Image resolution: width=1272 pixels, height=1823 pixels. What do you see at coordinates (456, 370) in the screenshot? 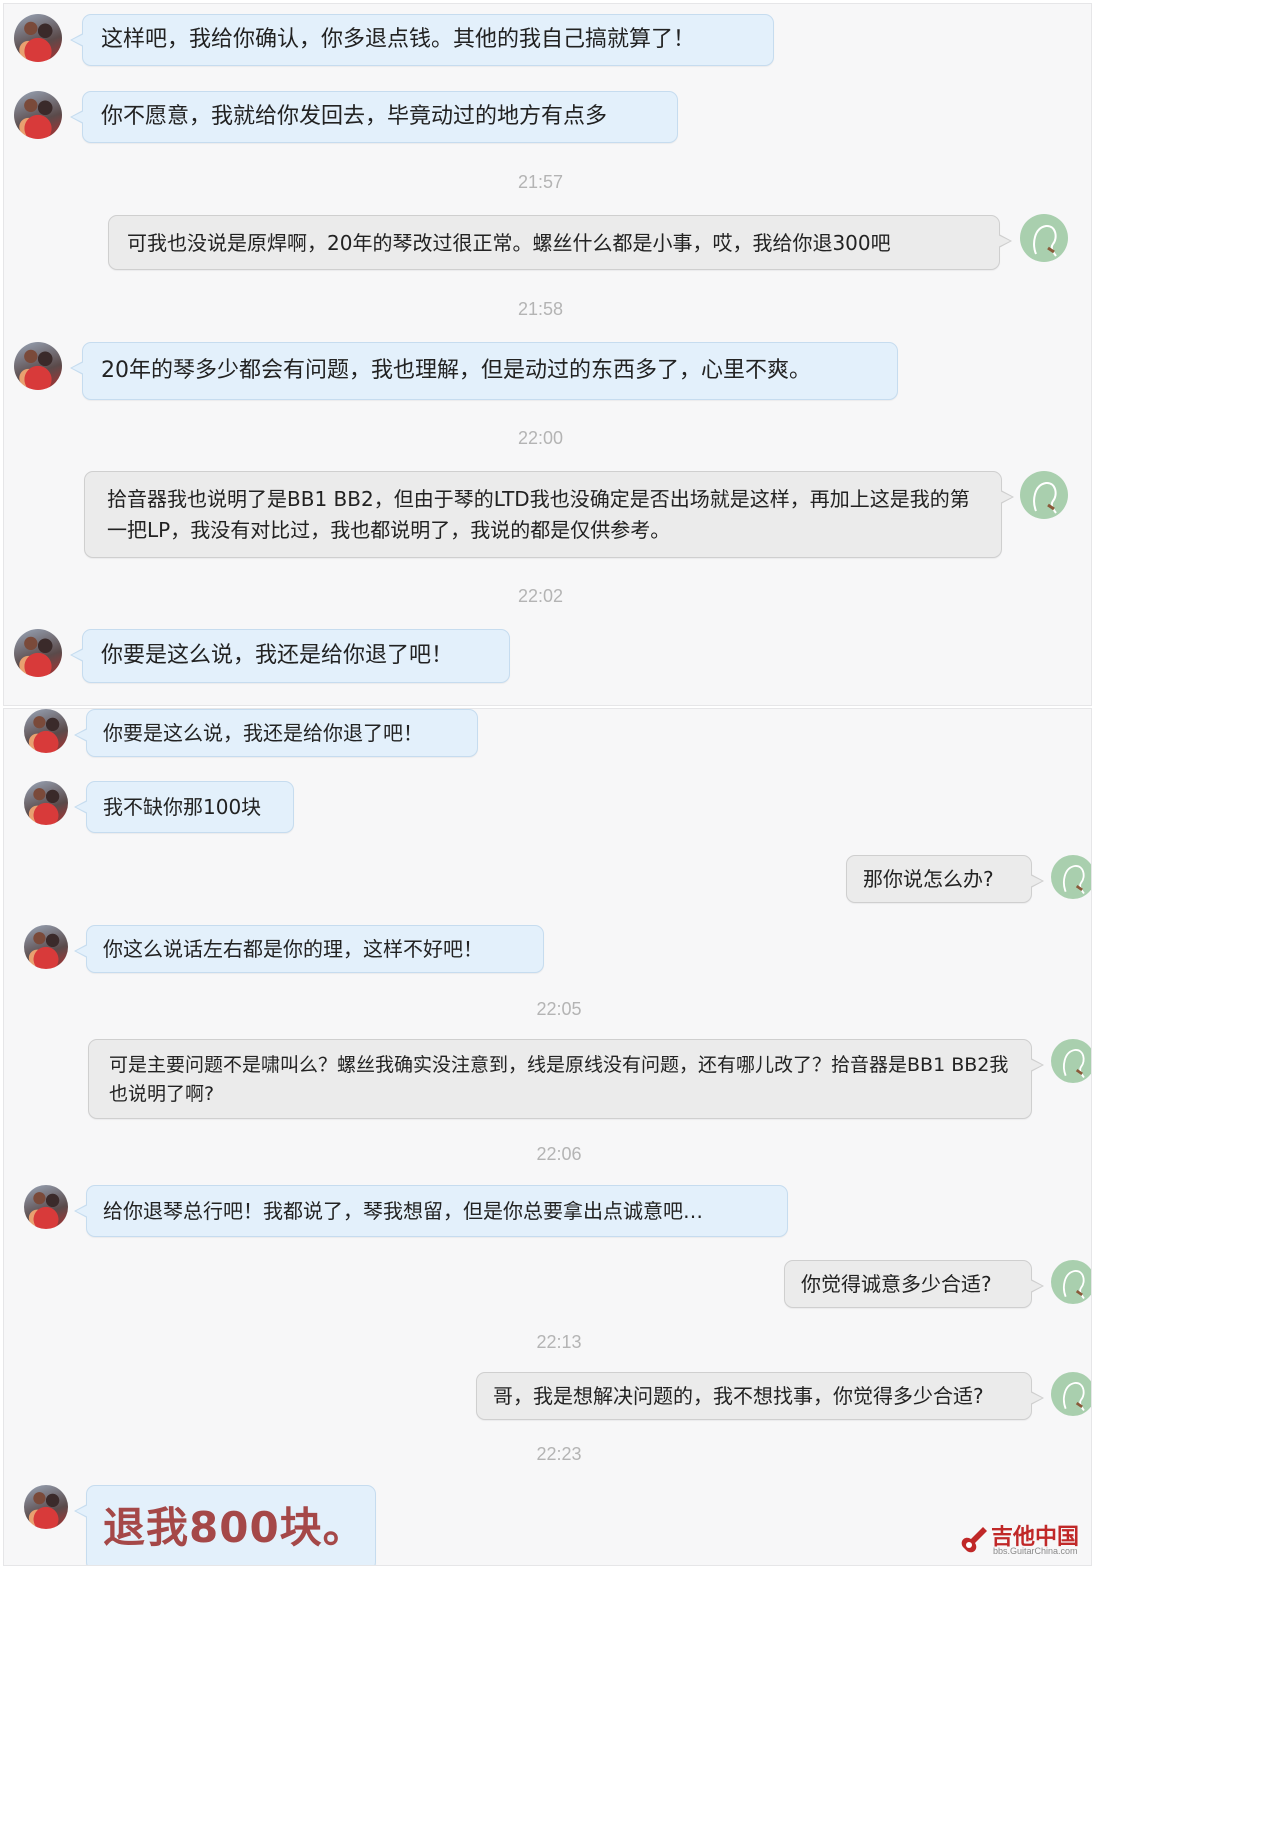
I see `message-text: 20年的琴多少都会有问题，我也理解，但是动过的东西多了，心里不爽。` at bounding box center [456, 370].